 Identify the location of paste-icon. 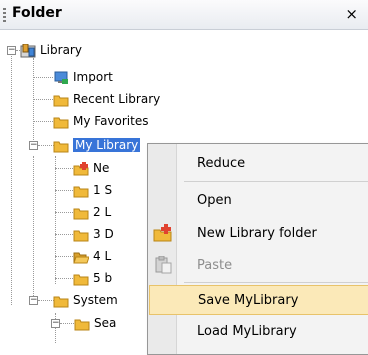
(163, 264).